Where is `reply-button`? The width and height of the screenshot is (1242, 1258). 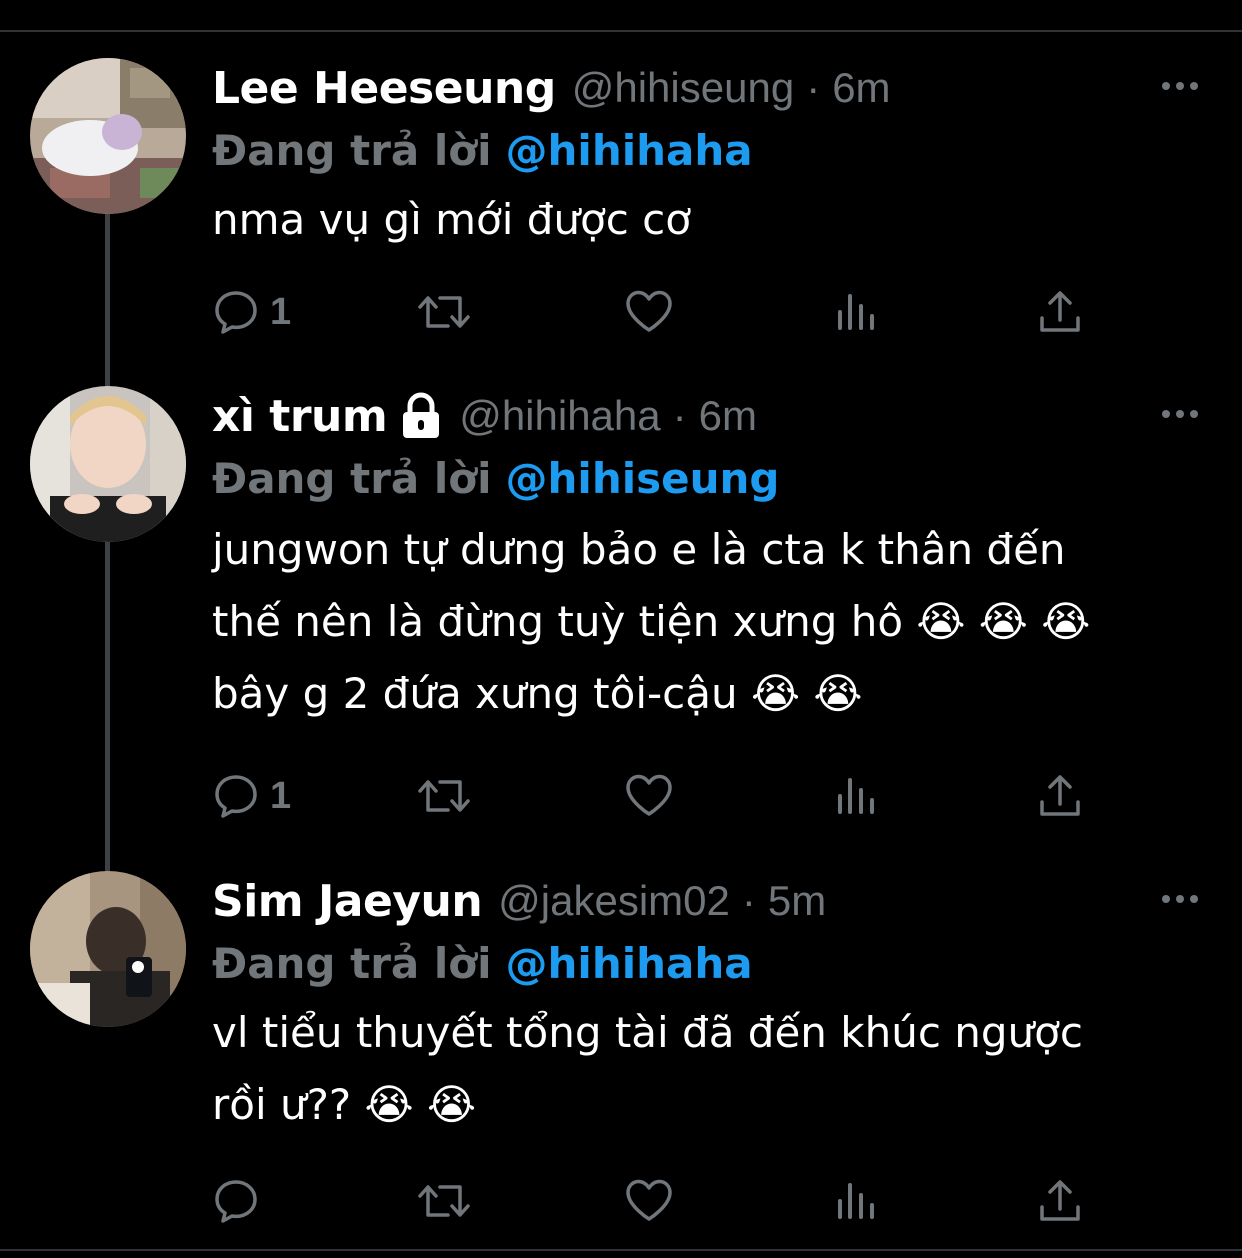
reply-button is located at coordinates (241, 1201).